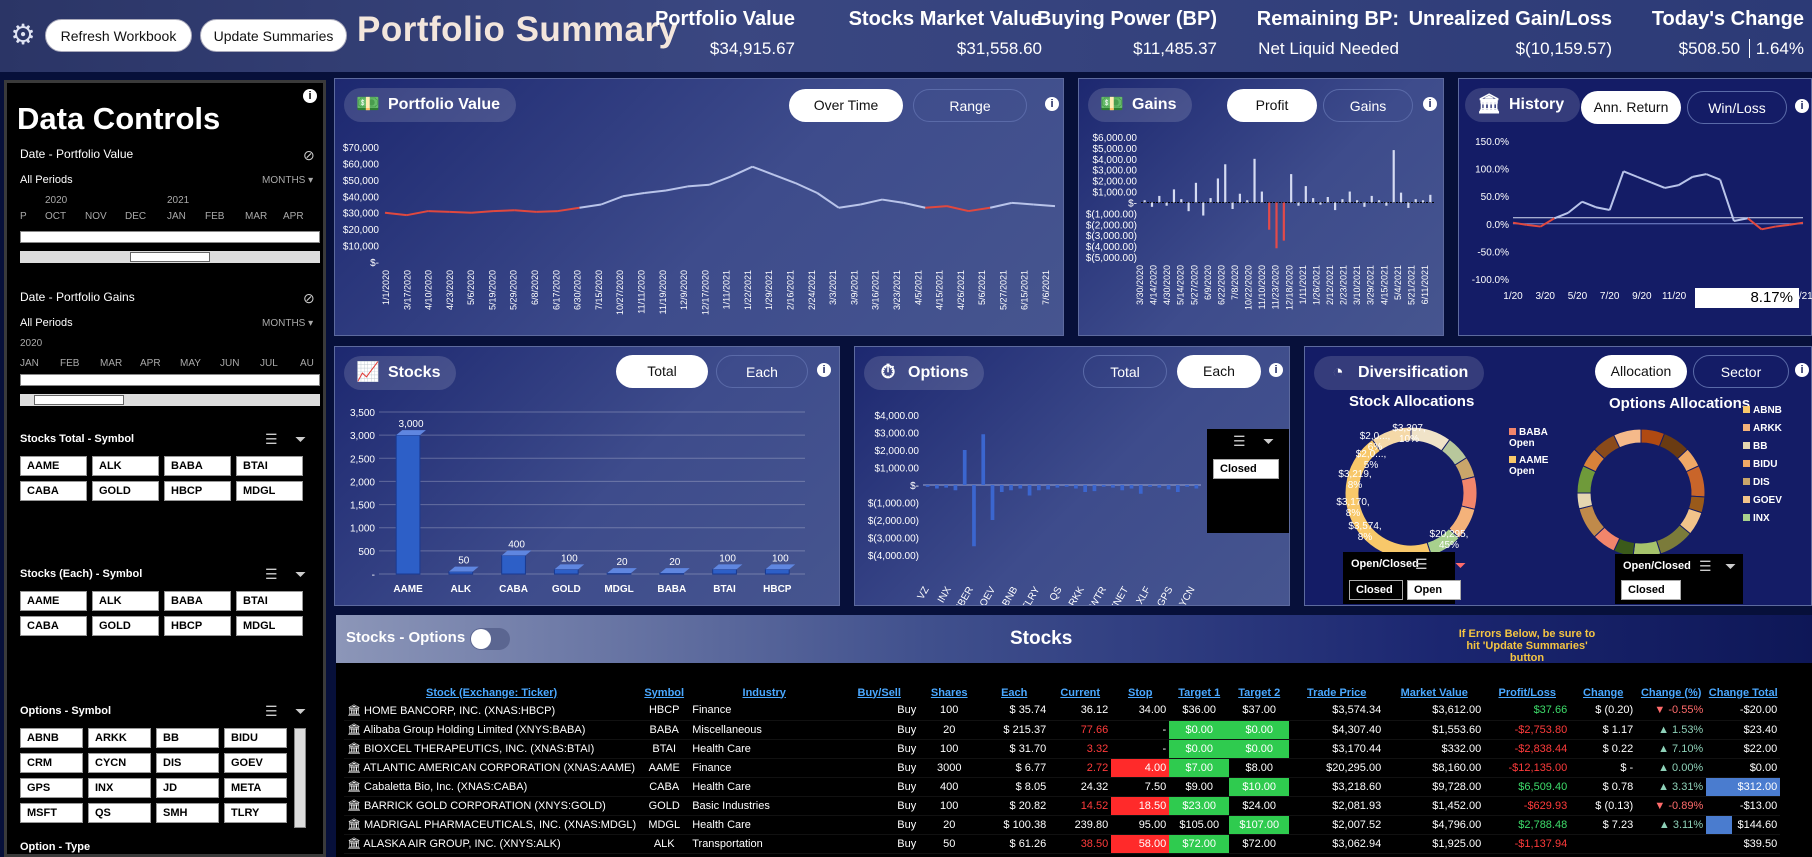 The width and height of the screenshot is (1812, 857). I want to click on stocks-each-toggle: Each, so click(762, 371).